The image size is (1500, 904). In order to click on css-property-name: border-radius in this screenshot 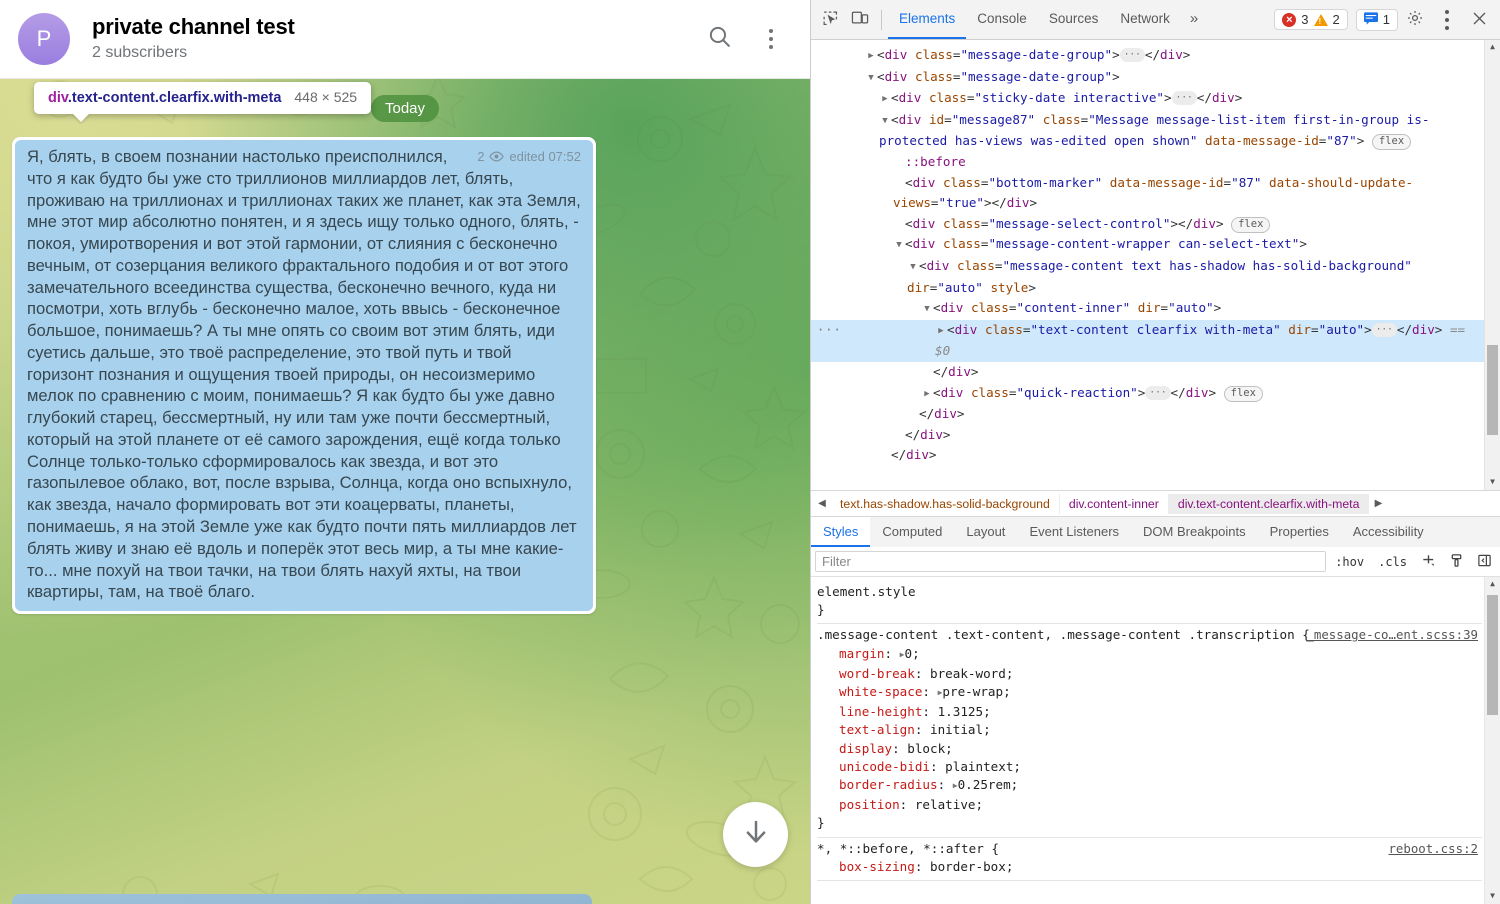, I will do `click(888, 784)`.